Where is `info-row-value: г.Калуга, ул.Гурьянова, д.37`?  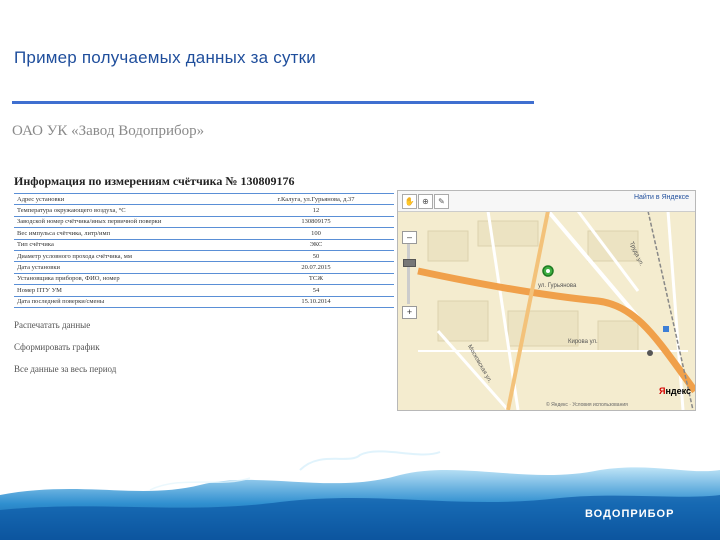 info-row-value: г.Калуга, ул.Гурьянова, д.37 is located at coordinates (316, 199).